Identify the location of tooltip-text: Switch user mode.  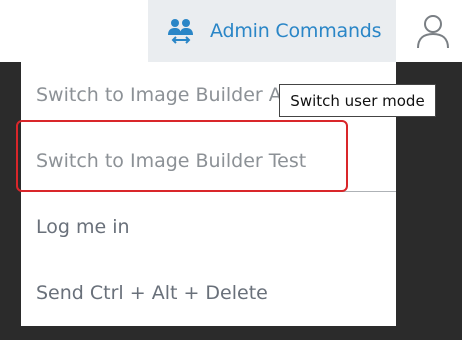
(357, 100).